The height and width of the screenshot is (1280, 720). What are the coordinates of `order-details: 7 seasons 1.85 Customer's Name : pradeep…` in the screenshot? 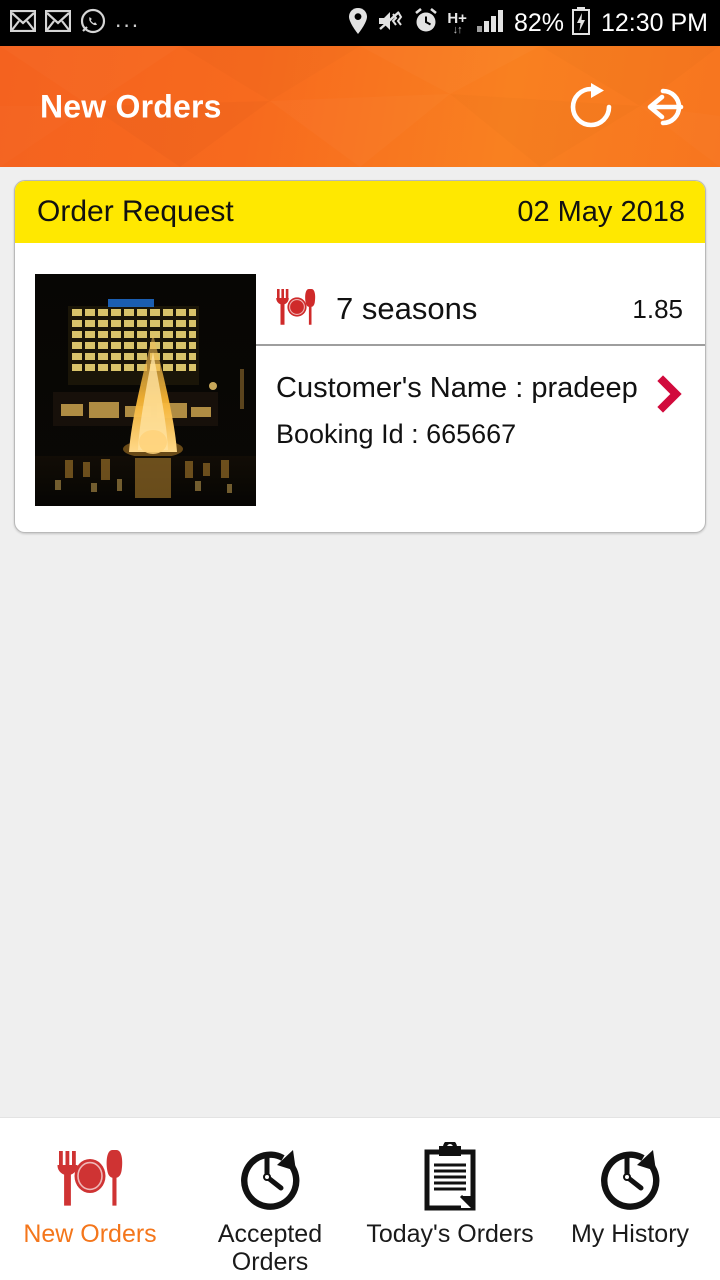 It's located at (480, 390).